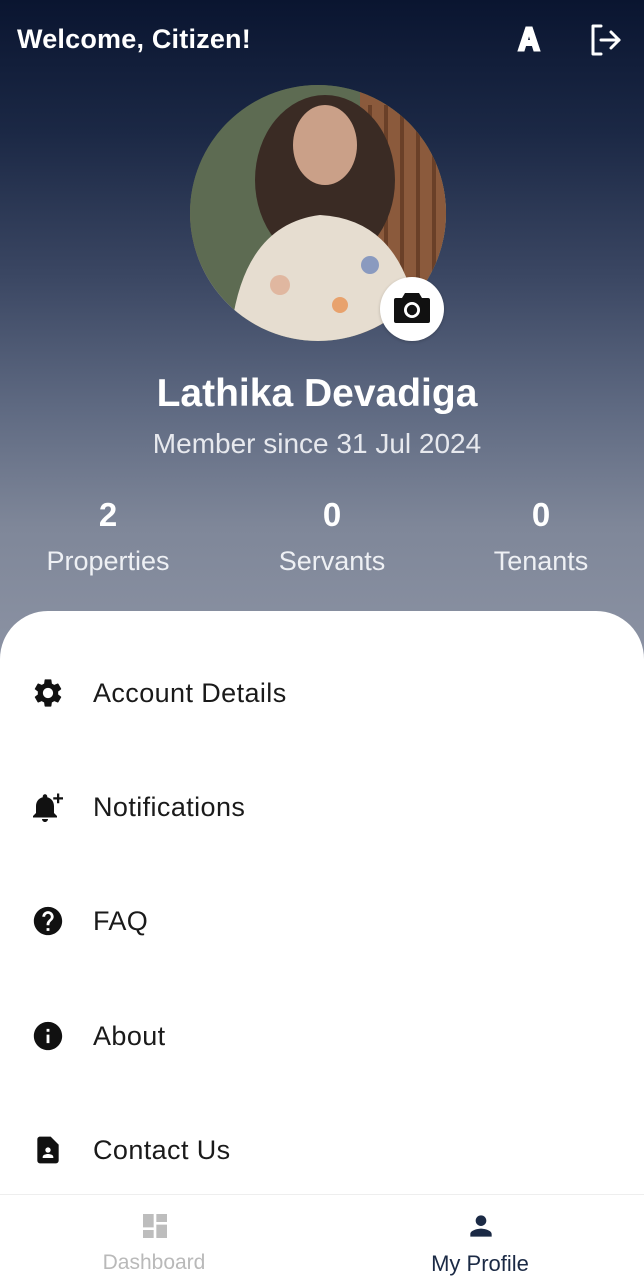 Image resolution: width=644 pixels, height=1280 pixels. I want to click on font-a-icon, so click(529, 41).